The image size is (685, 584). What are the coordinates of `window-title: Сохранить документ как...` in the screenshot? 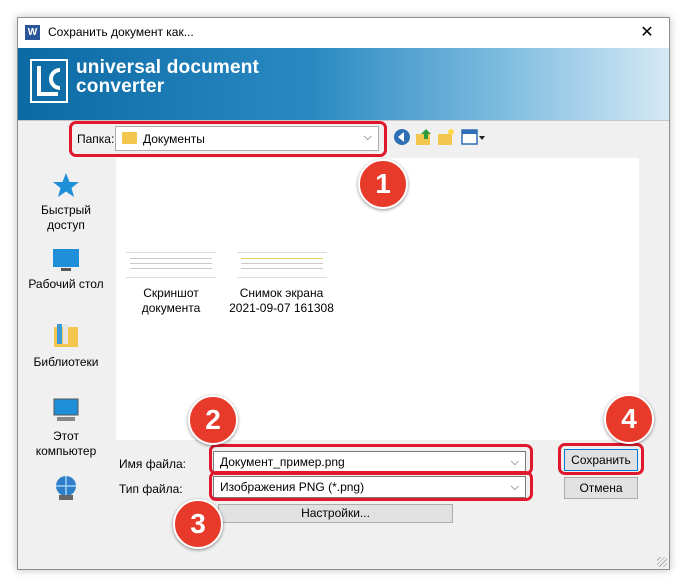 It's located at (121, 32).